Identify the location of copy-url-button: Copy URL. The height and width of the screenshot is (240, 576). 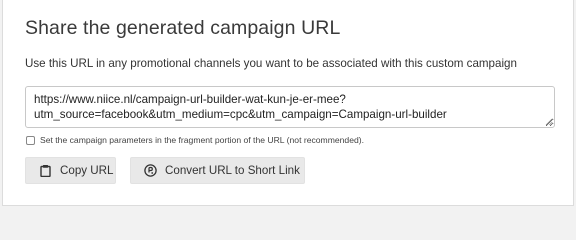
(70, 170).